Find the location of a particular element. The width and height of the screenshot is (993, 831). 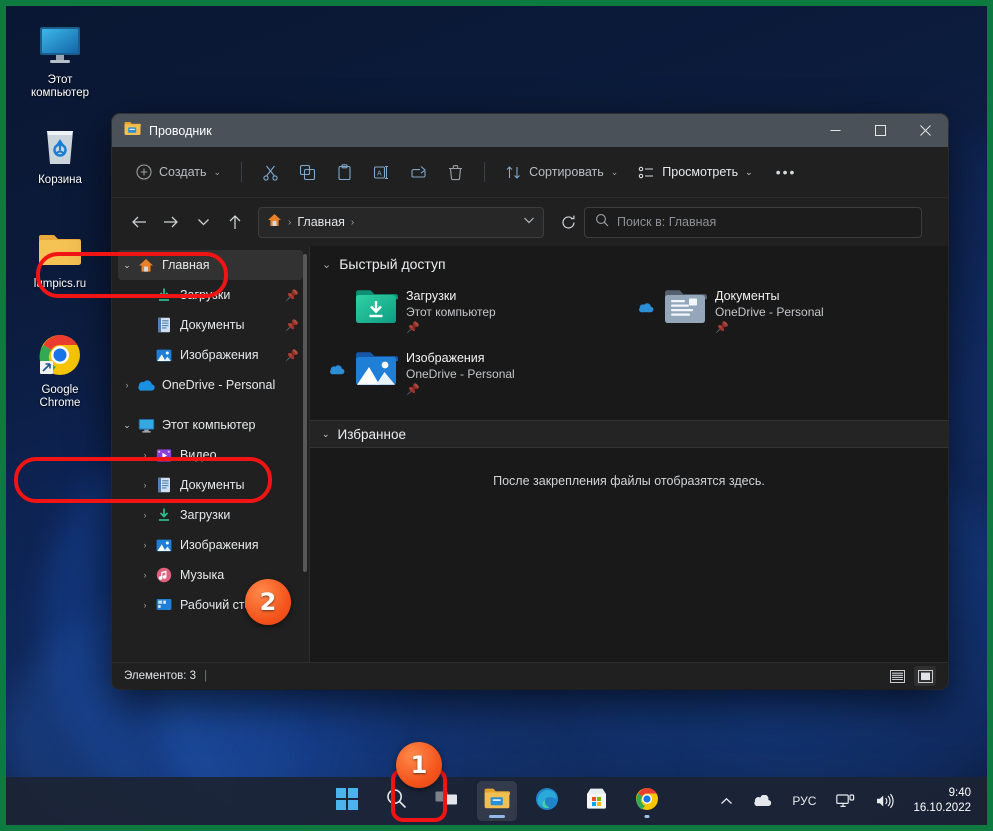

pictures-icon is located at coordinates (164, 355).